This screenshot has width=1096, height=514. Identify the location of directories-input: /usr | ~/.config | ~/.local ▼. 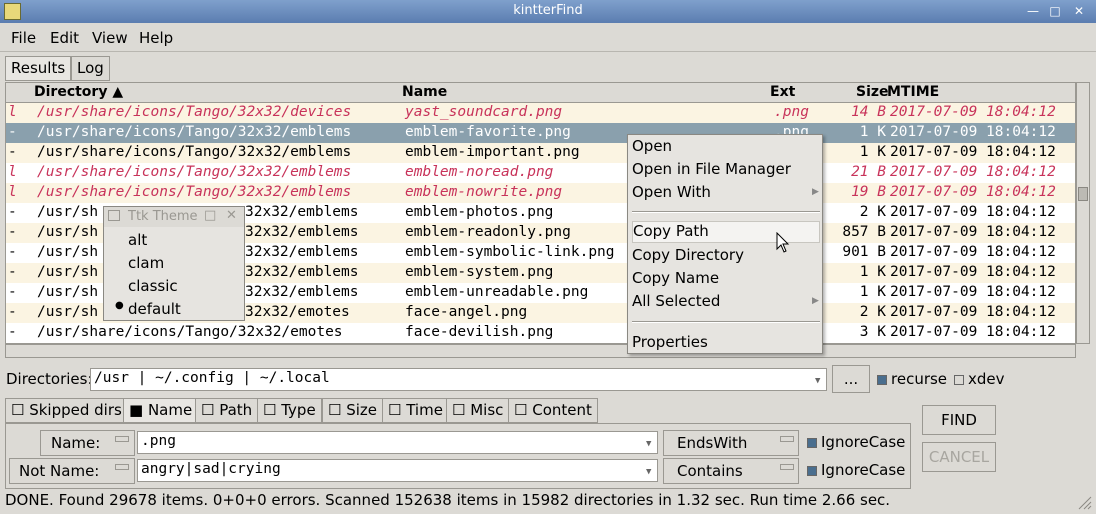
(458, 379).